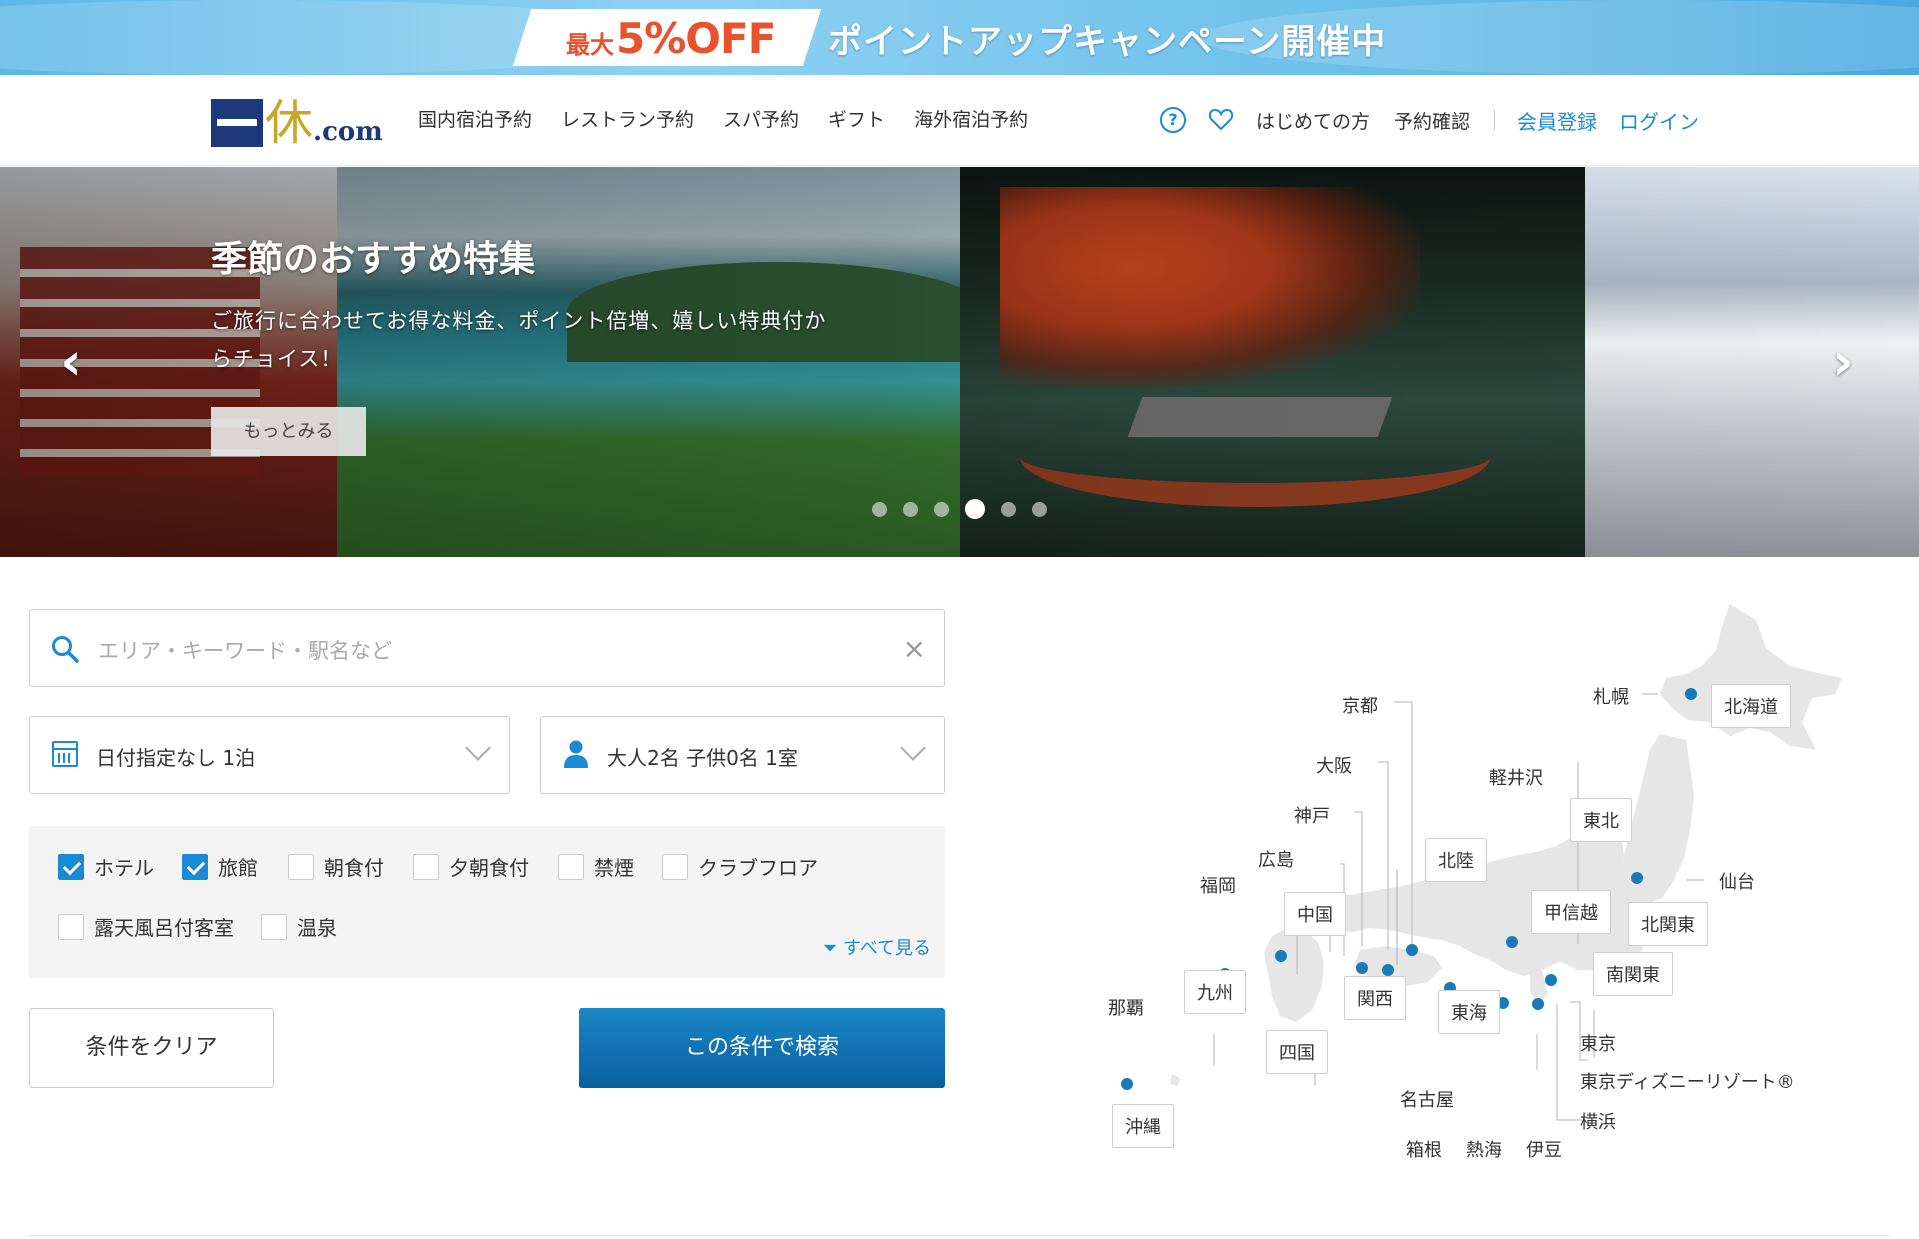  What do you see at coordinates (971, 118) in the screenshot?
I see `nav-overseas-hotels: 海外宿泊予約` at bounding box center [971, 118].